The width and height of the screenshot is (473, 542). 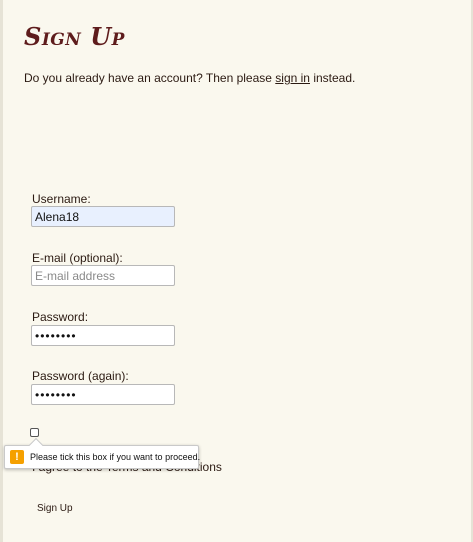 What do you see at coordinates (34, 432) in the screenshot?
I see `terms-checkbox` at bounding box center [34, 432].